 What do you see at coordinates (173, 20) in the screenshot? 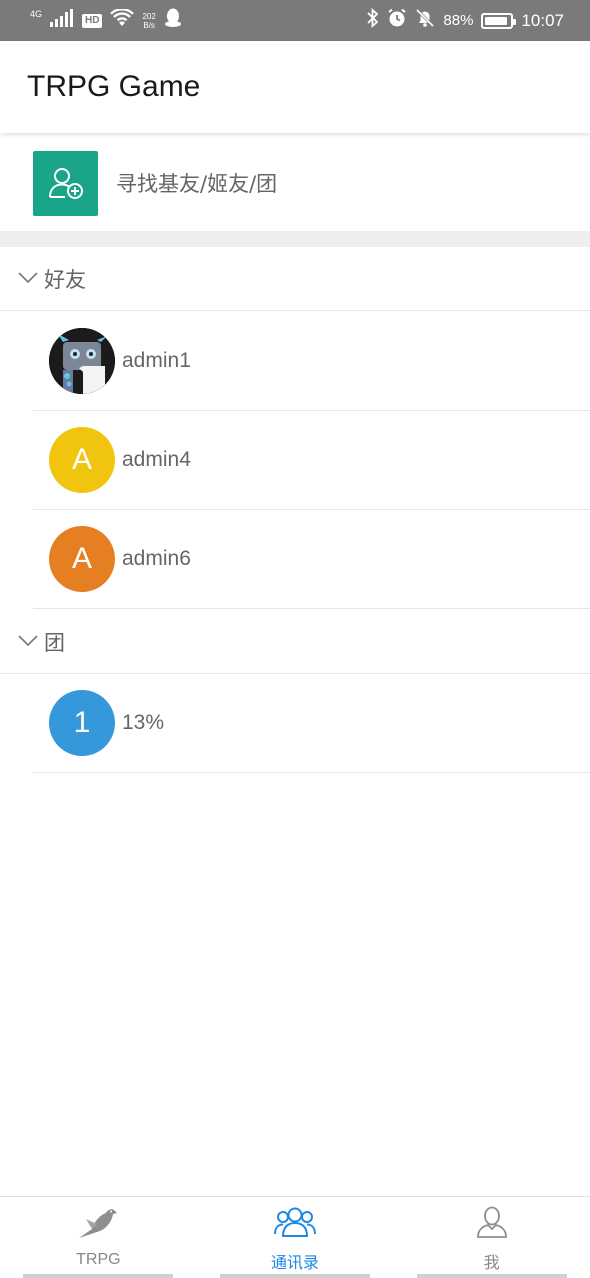
I see `qq-icon` at bounding box center [173, 20].